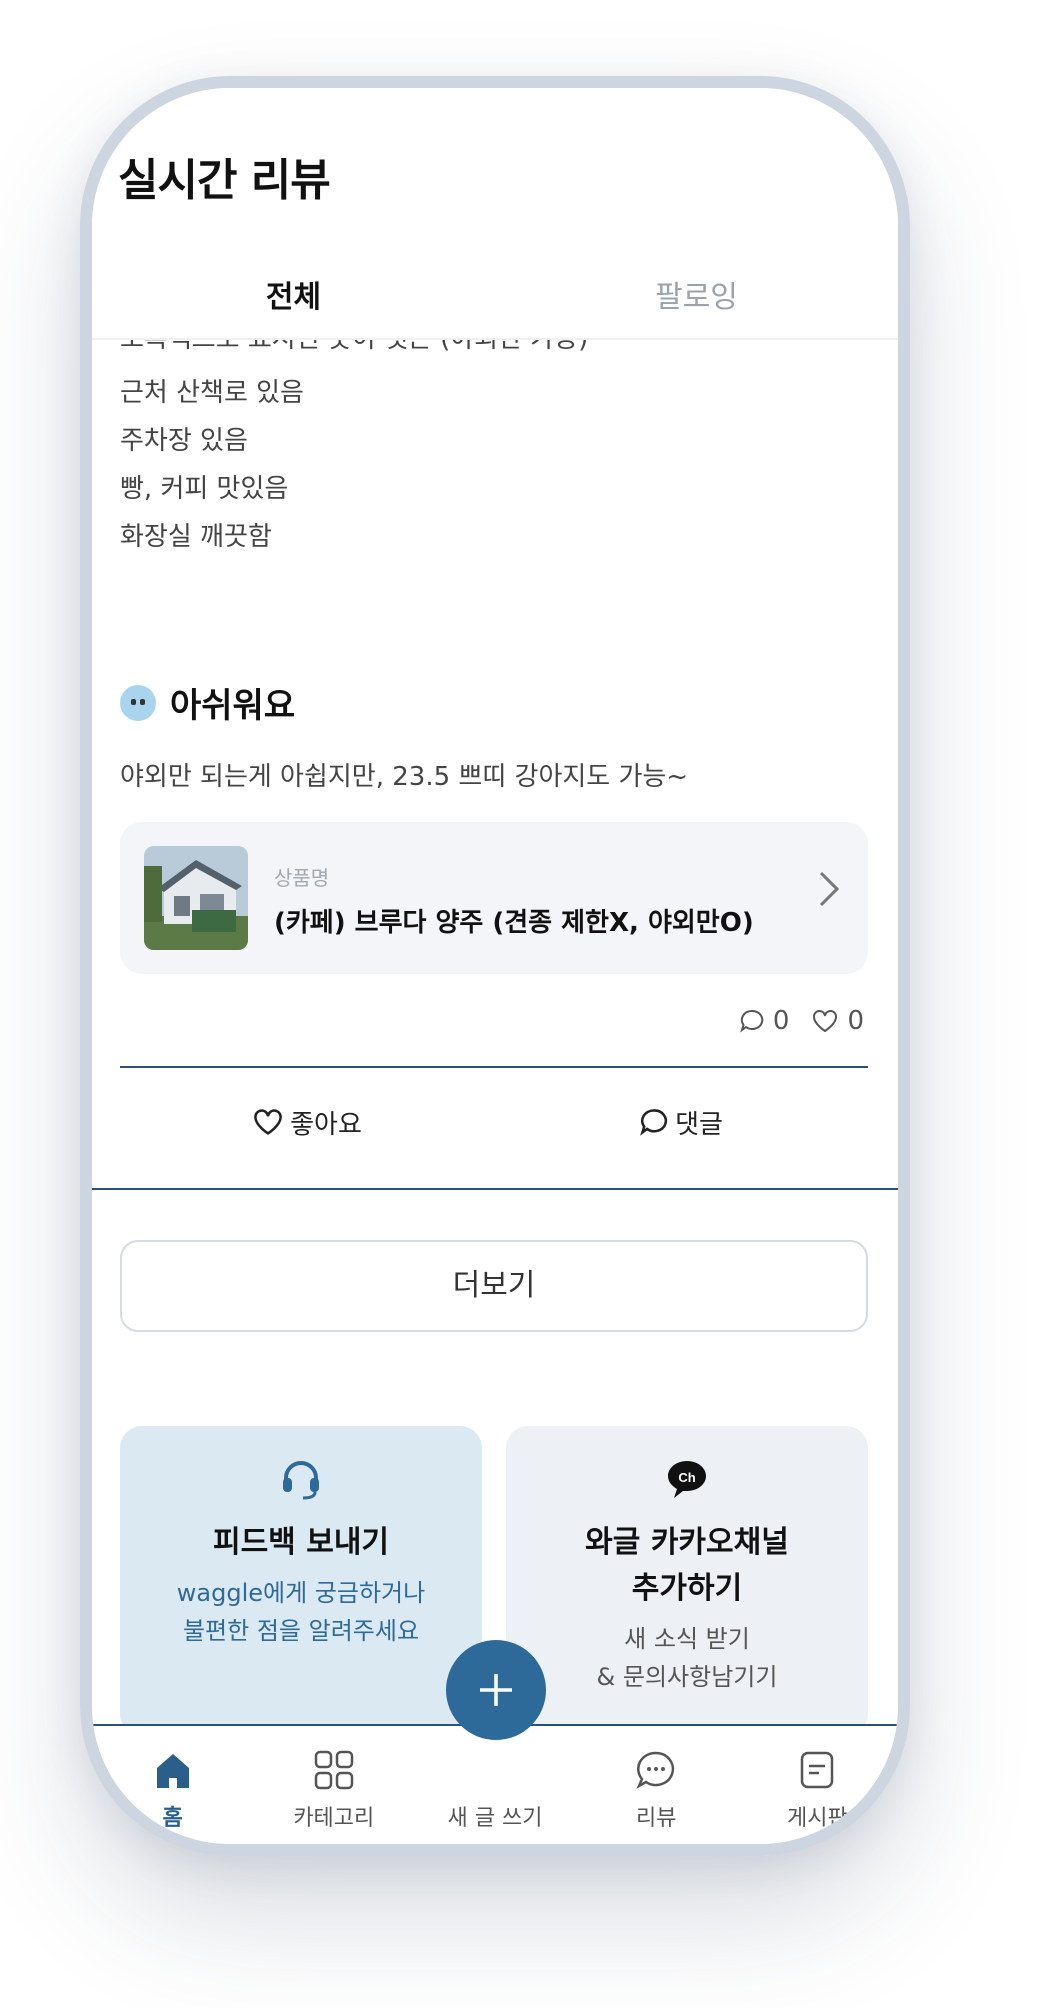 Image resolution: width=1064 pixels, height=2008 pixels. What do you see at coordinates (514, 923) in the screenshot?
I see `product-name: (카페) 브루다 양주 (견종 제한X, 야외만O)` at bounding box center [514, 923].